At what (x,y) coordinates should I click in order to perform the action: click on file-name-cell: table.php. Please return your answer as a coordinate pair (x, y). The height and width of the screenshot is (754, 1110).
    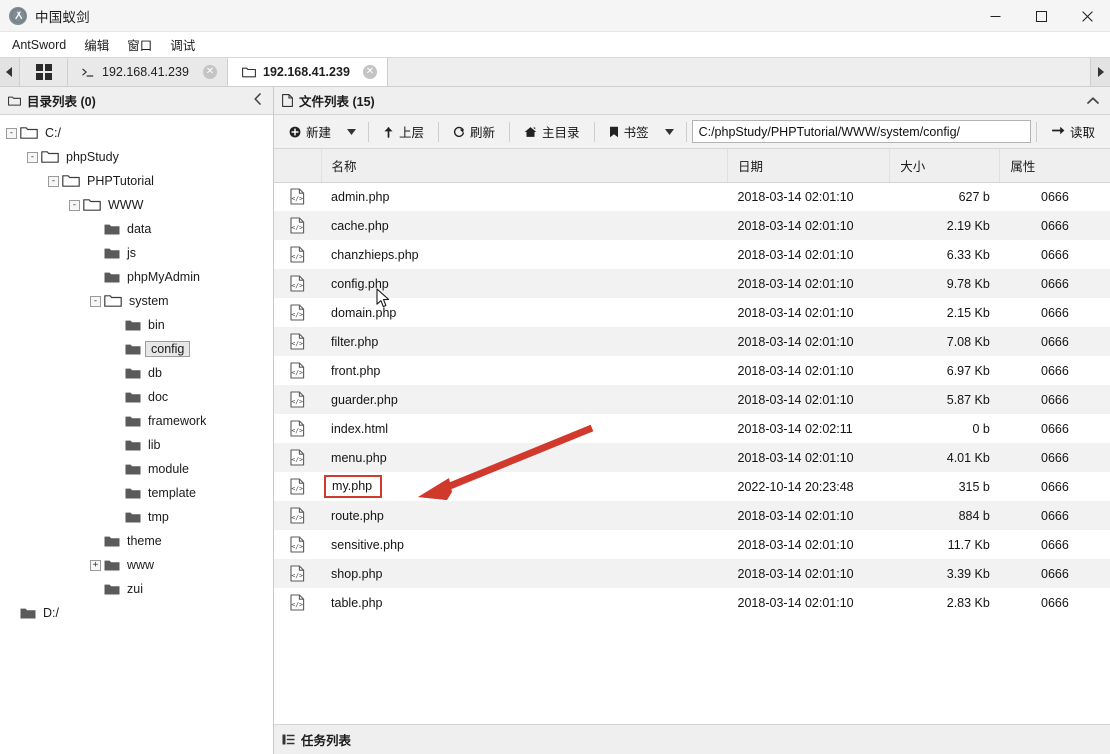
    Looking at the image, I should click on (524, 602).